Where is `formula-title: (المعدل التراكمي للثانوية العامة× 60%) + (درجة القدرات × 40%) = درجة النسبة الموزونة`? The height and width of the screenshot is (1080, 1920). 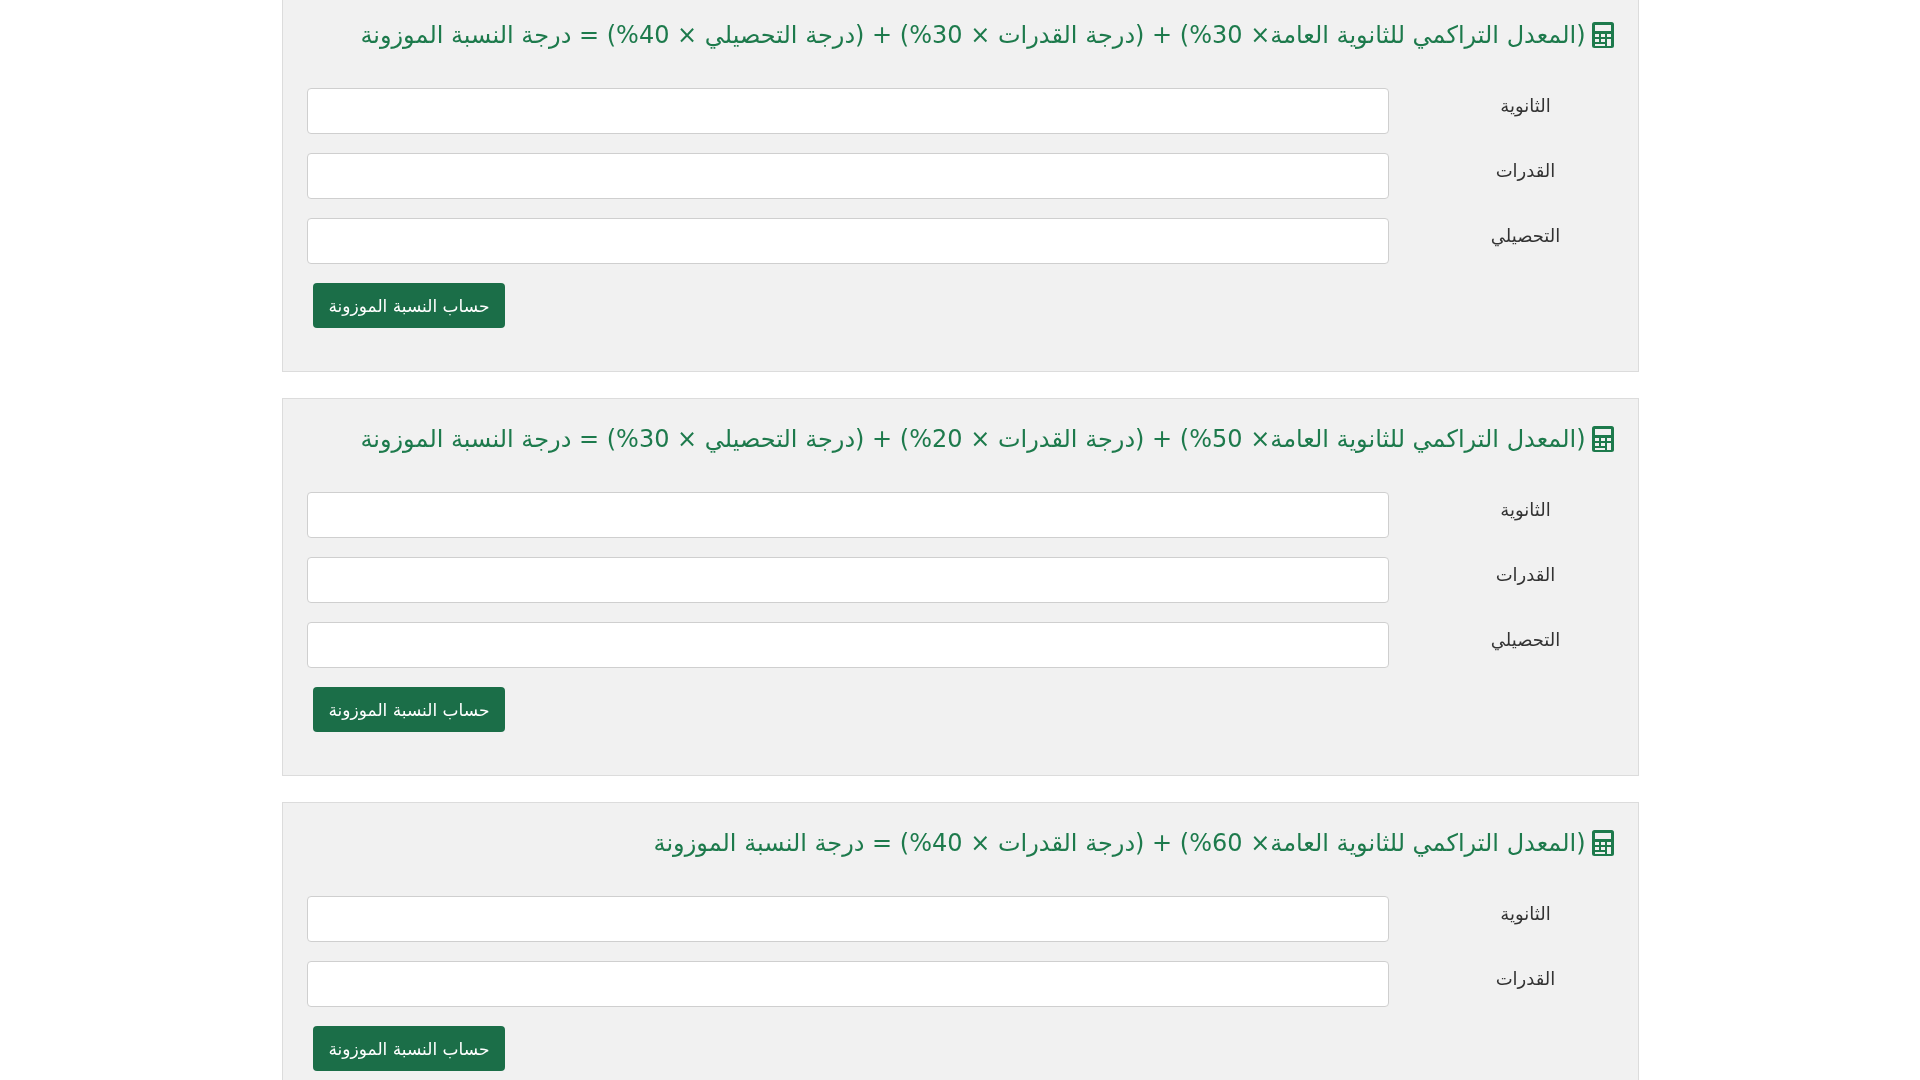 formula-title: (المعدل التراكمي للثانوية العامة× 60%) + (درجة القدرات × 40%) = درجة النسبة الموزونة is located at coordinates (1119, 843).